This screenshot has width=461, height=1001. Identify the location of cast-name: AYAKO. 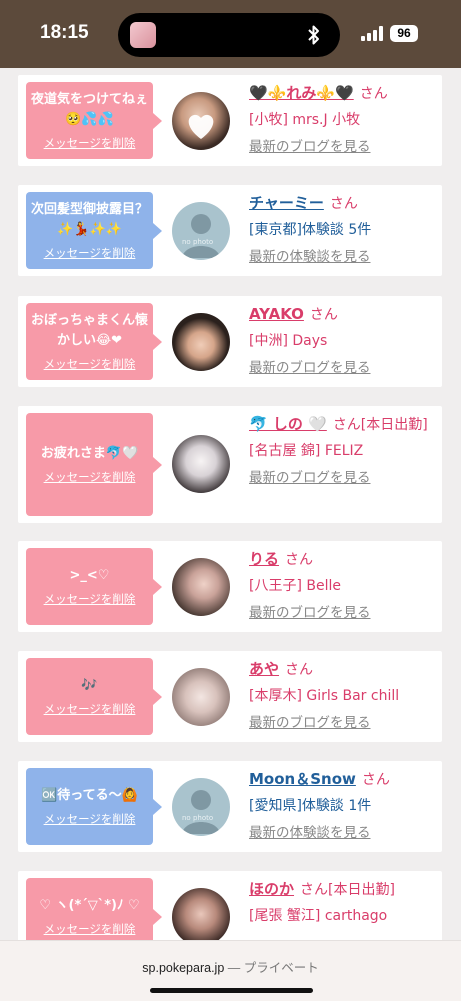
(276, 314).